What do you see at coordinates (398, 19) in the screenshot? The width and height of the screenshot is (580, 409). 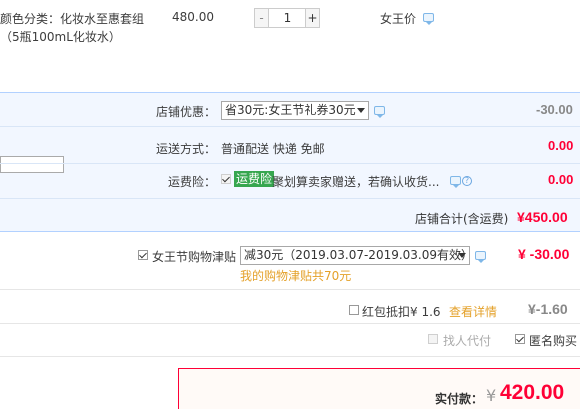 I see `promo-label: 女王价` at bounding box center [398, 19].